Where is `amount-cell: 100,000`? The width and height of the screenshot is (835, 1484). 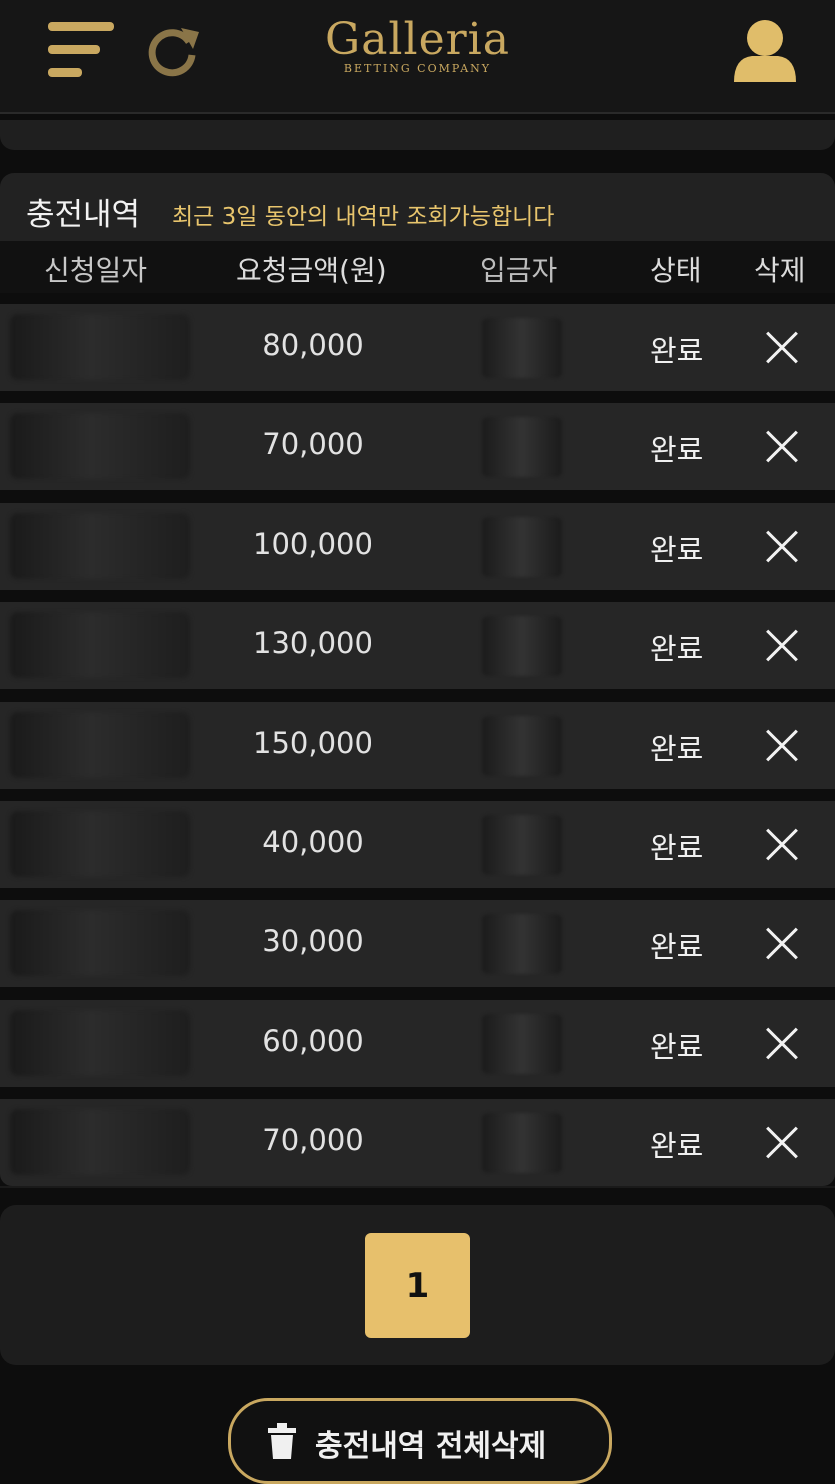
amount-cell: 100,000 is located at coordinates (313, 544).